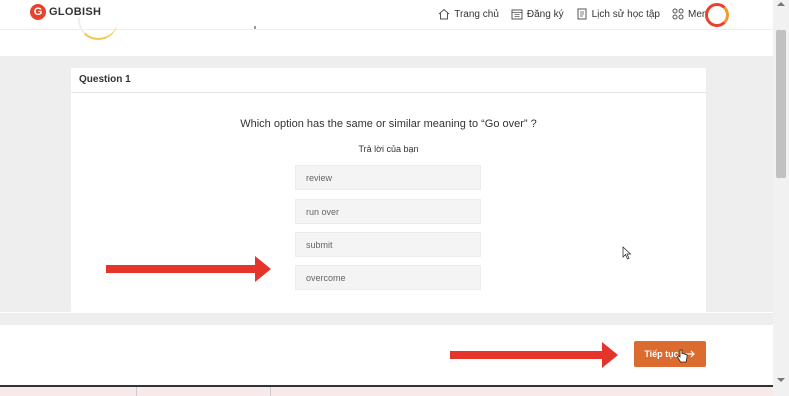  Describe the element at coordinates (188, 269) in the screenshot. I see `annotation-arrow-option` at that location.